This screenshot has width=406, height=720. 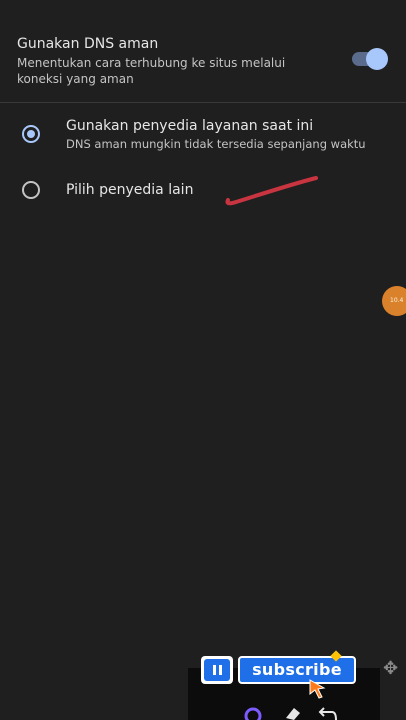 I want to click on red-underline-annotation, so click(x=271, y=191).